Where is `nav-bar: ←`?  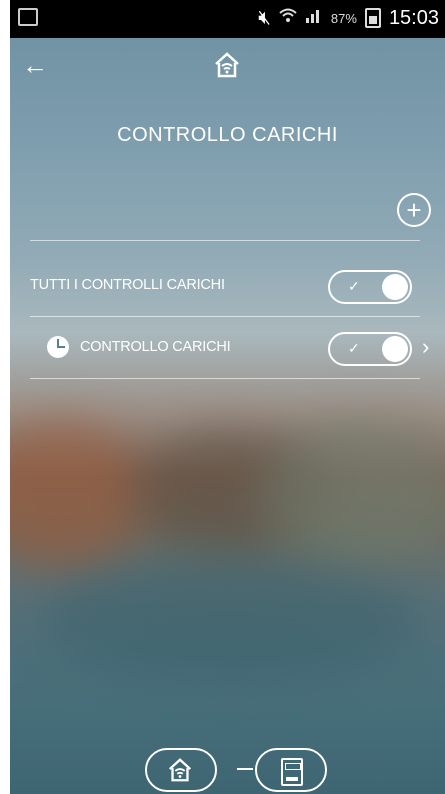
nav-bar: ← is located at coordinates (227, 65).